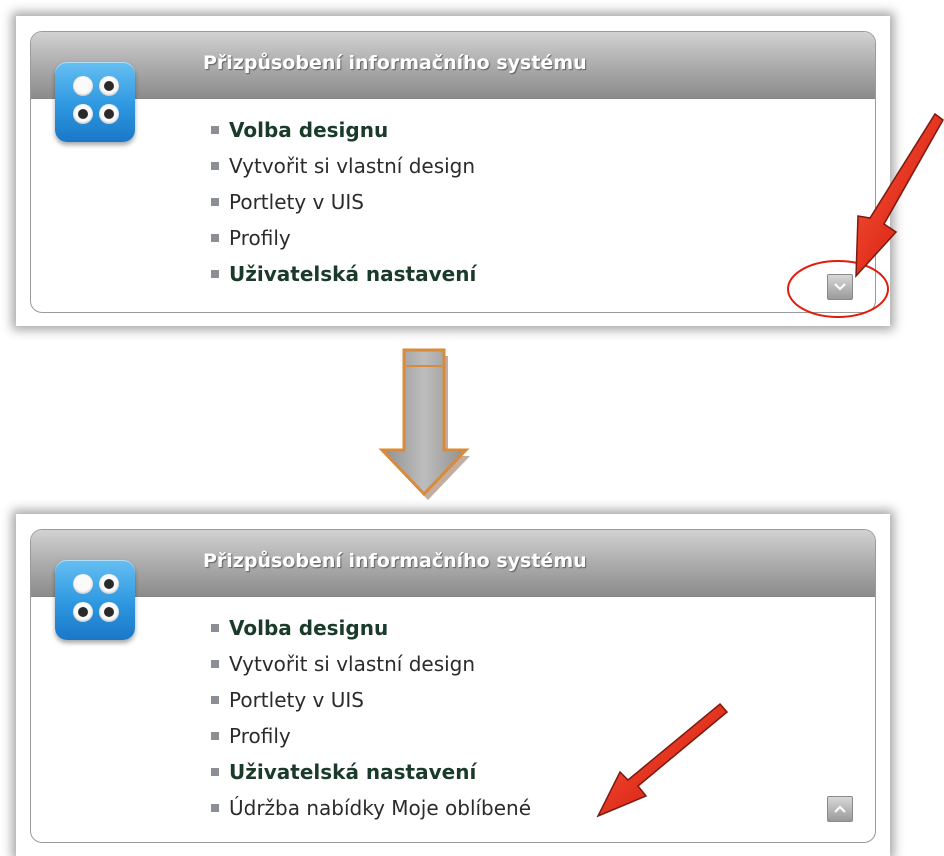  Describe the element at coordinates (380, 808) in the screenshot. I see `menu-item-label: Údržba nabídky Moje oblíbené` at that location.